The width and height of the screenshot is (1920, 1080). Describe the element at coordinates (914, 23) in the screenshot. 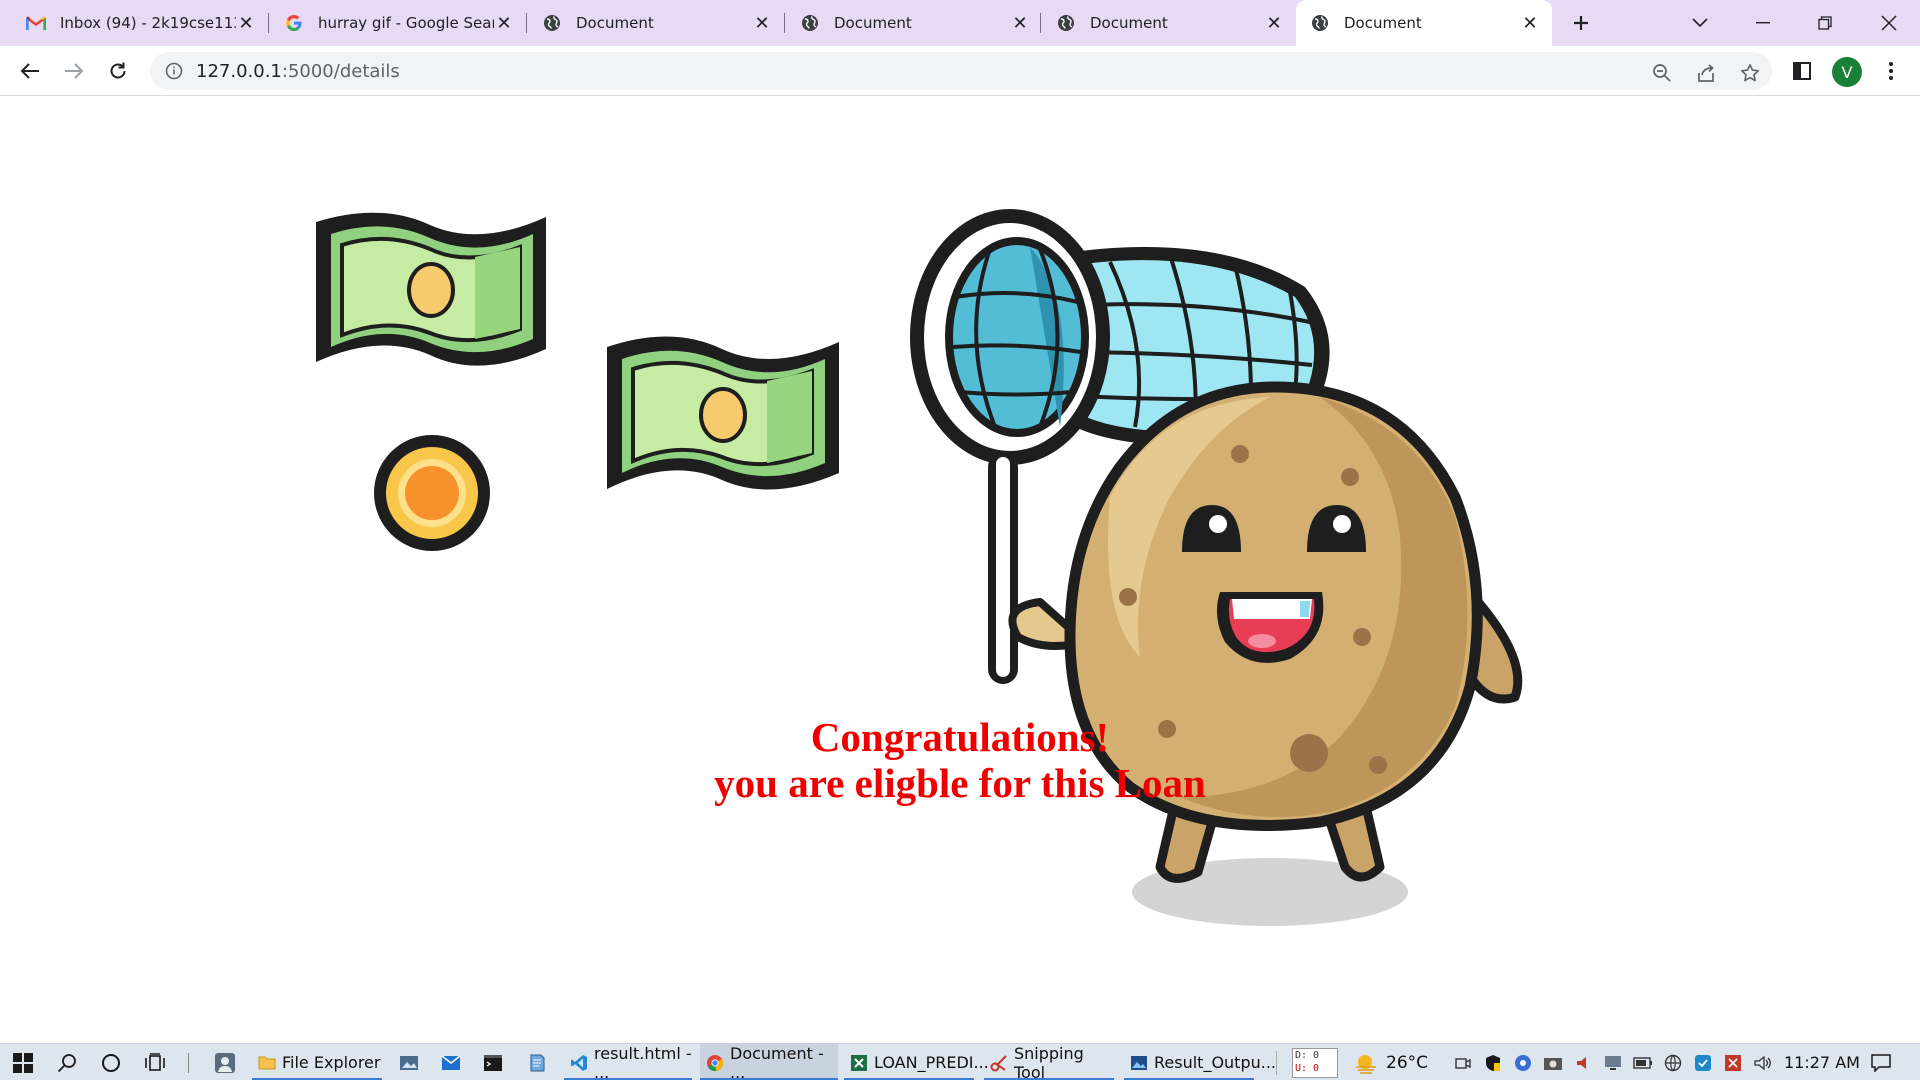

I see `tab-document-2: Document ✕` at that location.